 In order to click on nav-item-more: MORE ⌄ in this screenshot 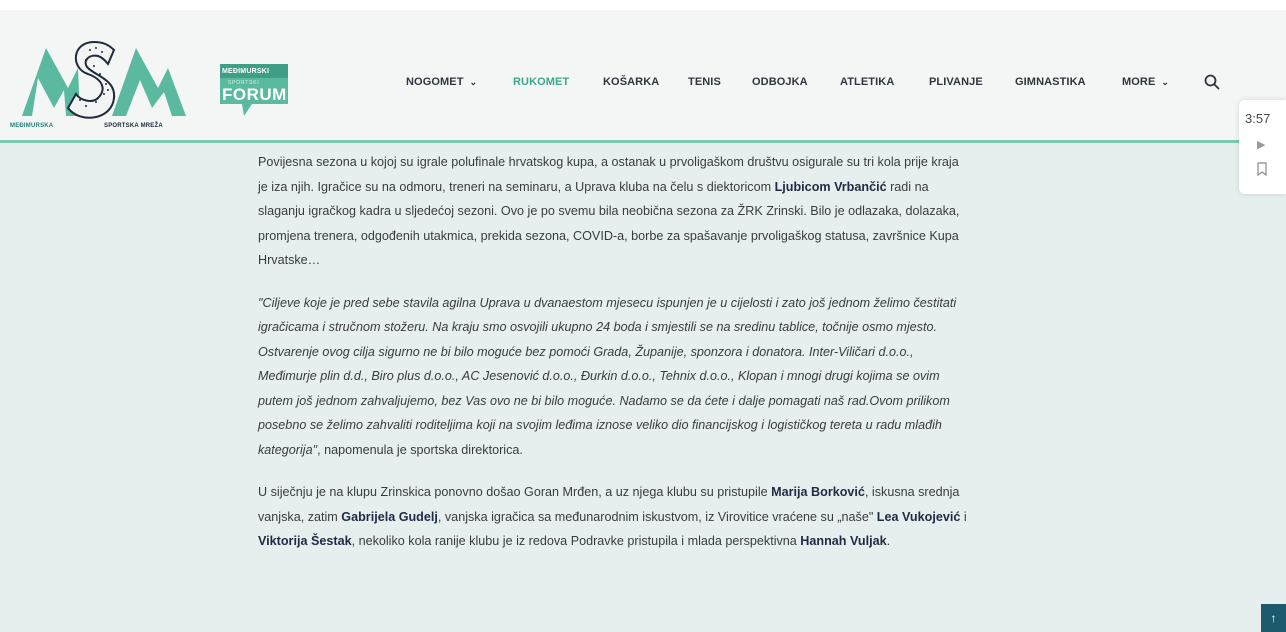, I will do `click(1145, 82)`.